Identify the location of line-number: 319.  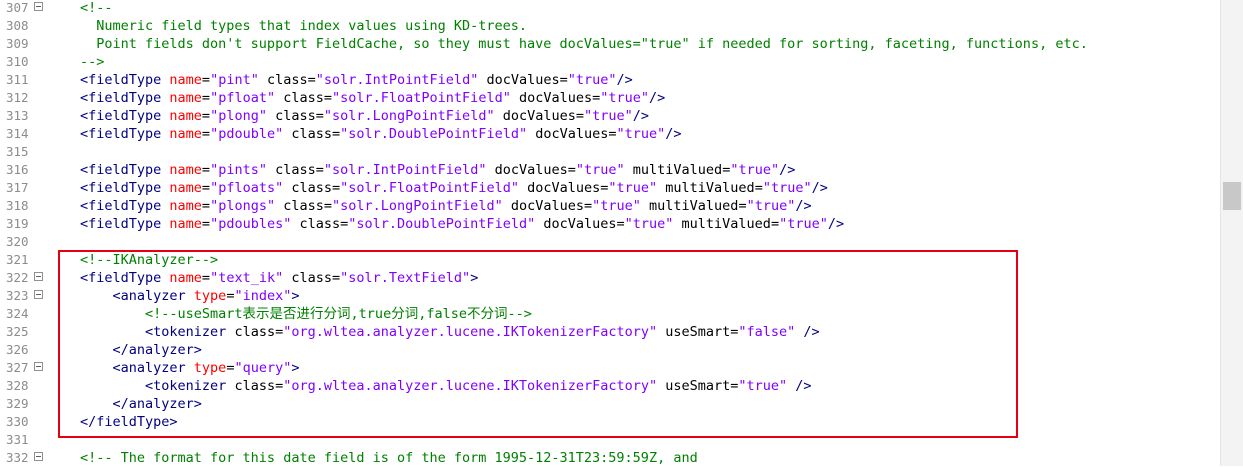
(17, 223).